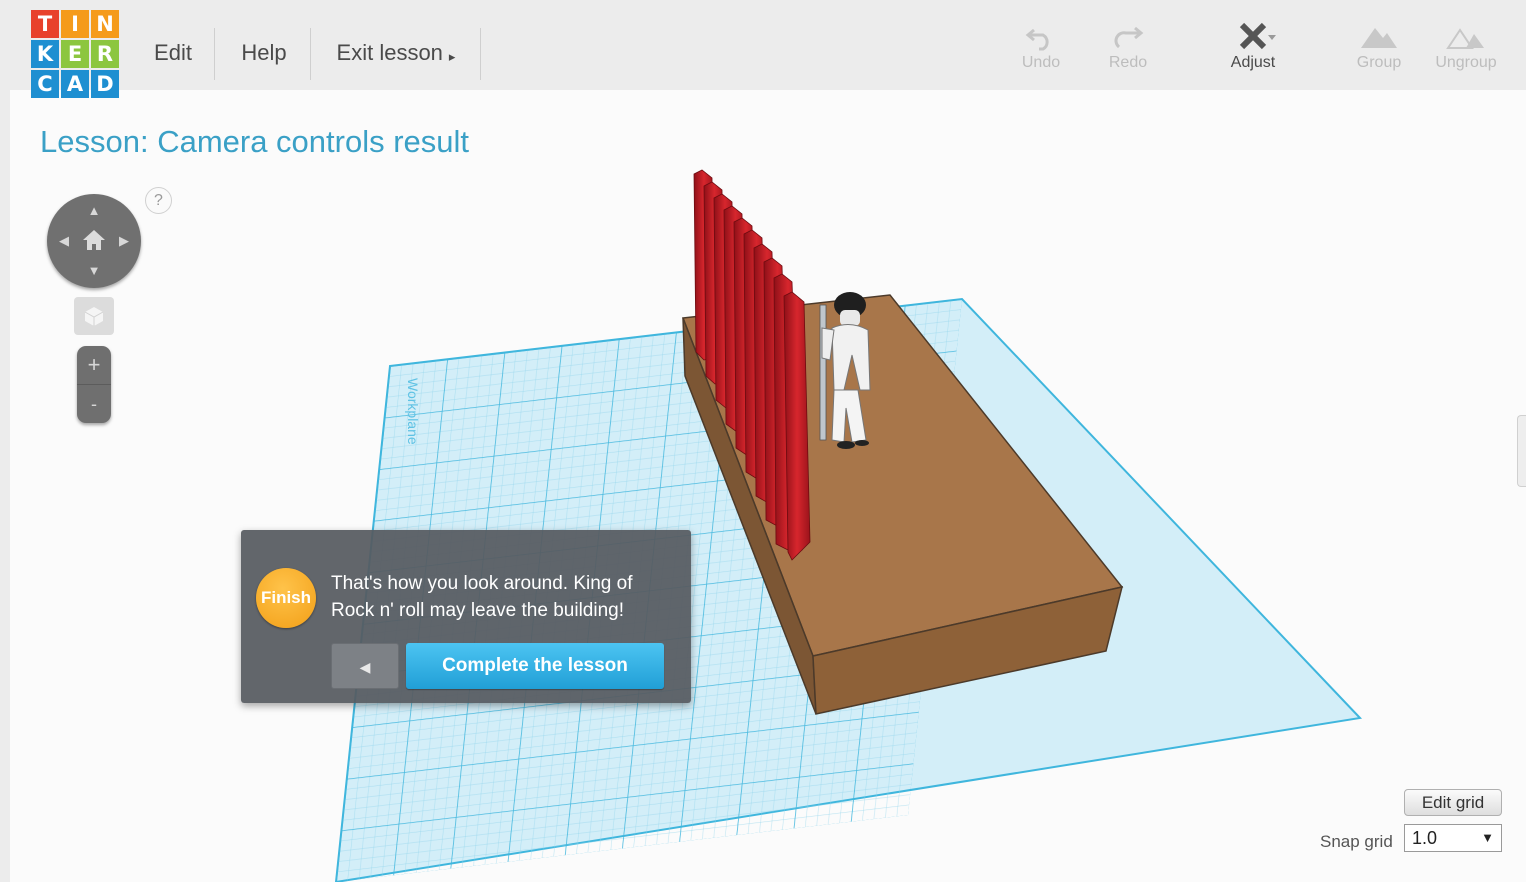 This screenshot has width=1526, height=882. What do you see at coordinates (1425, 838) in the screenshot?
I see `snap-grid-value: 1.0` at bounding box center [1425, 838].